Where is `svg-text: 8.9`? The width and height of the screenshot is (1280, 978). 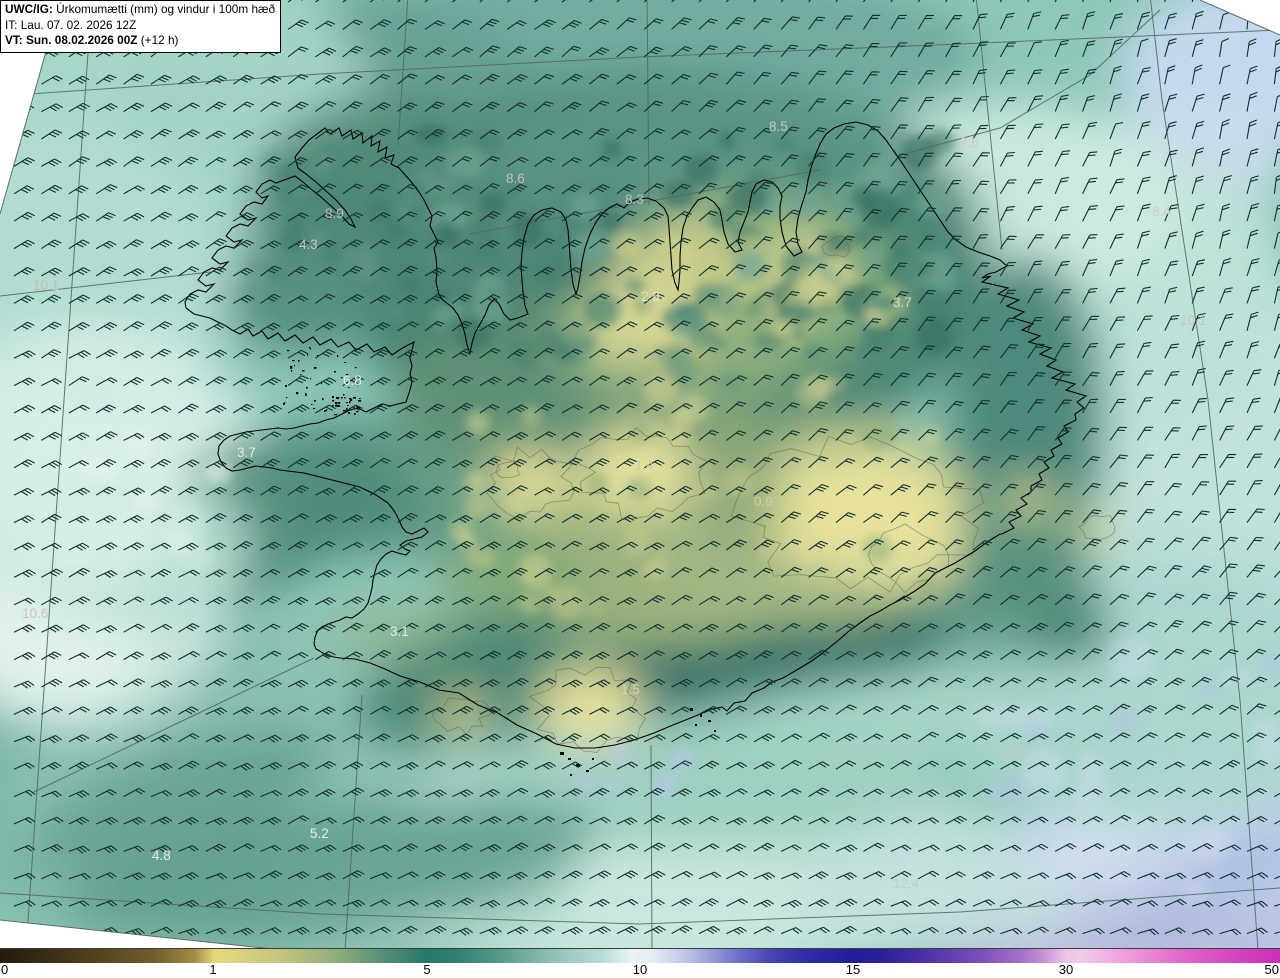
svg-text: 8.9 is located at coordinates (334, 213).